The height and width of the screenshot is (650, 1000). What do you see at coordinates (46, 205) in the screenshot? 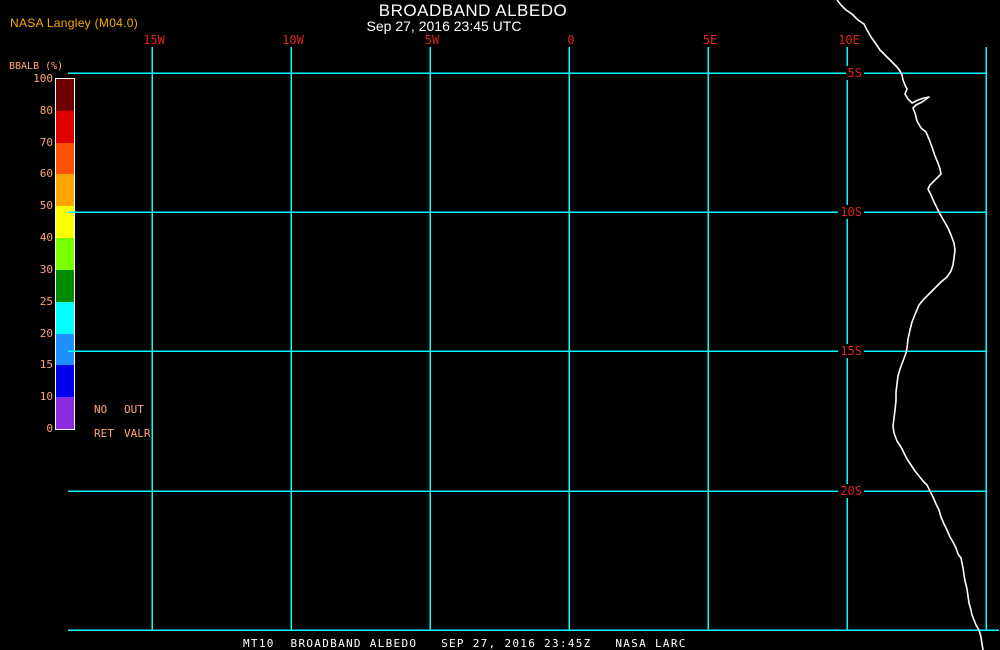
I see `colorbar-tick-50: 50` at bounding box center [46, 205].